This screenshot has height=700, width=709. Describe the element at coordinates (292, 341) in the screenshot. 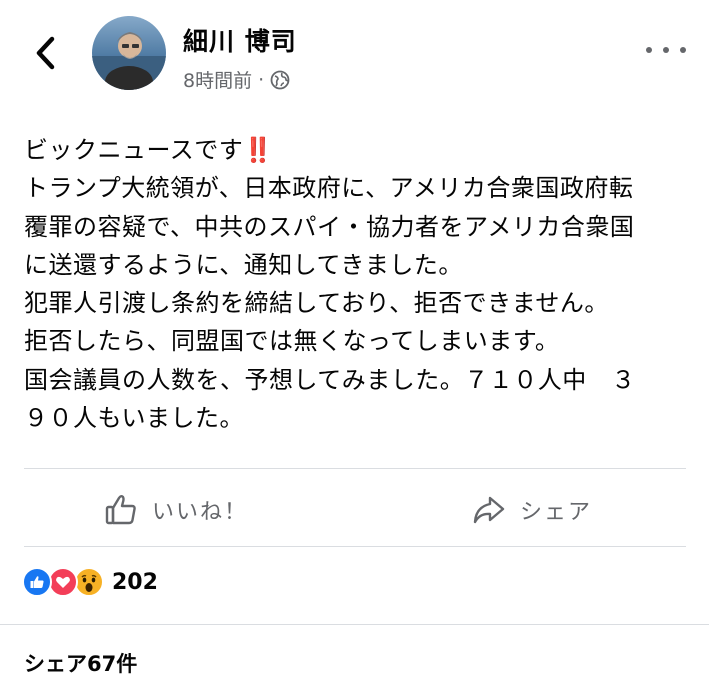

I see `post-line: 拒否したら、同盟国では無くなってしまいます。` at that location.